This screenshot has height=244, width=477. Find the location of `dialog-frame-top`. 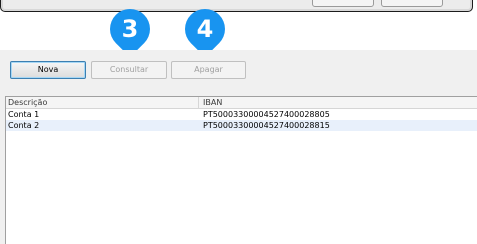

dialog-frame-top is located at coordinates (236, 6).